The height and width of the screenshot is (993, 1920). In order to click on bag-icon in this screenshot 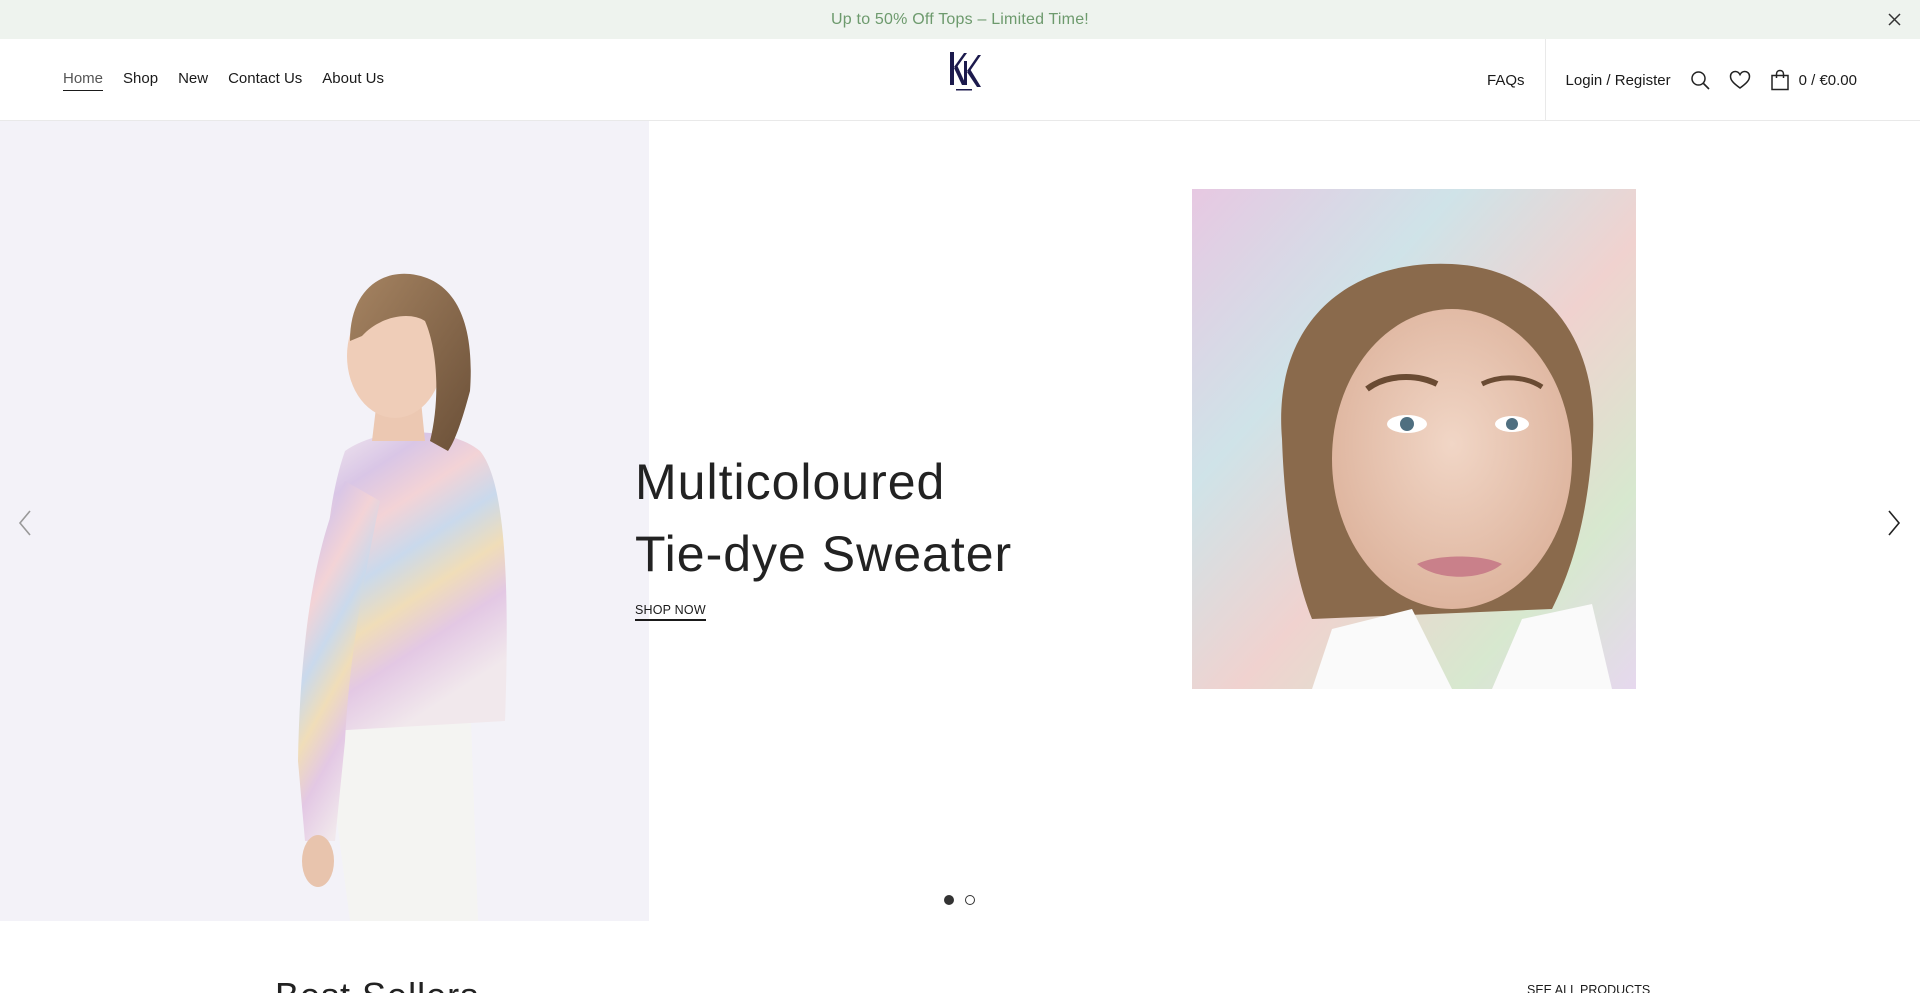, I will do `click(1780, 80)`.